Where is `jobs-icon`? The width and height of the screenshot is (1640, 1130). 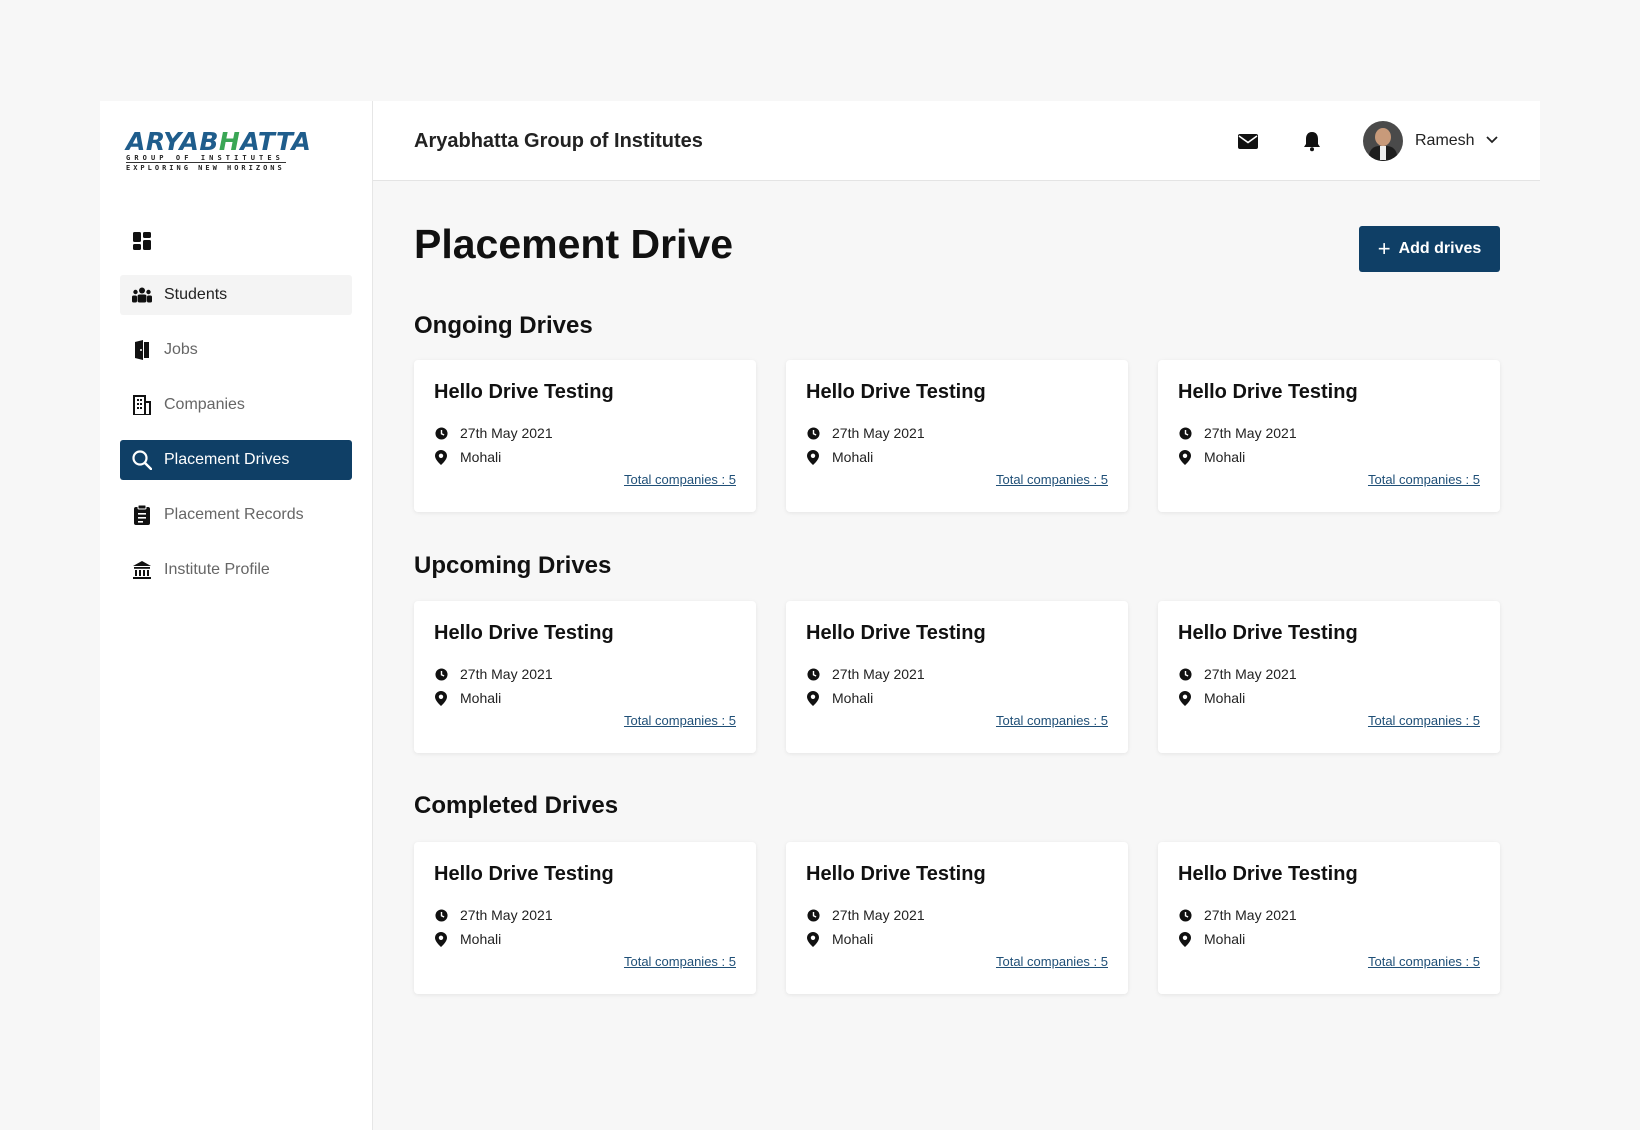
jobs-icon is located at coordinates (142, 350).